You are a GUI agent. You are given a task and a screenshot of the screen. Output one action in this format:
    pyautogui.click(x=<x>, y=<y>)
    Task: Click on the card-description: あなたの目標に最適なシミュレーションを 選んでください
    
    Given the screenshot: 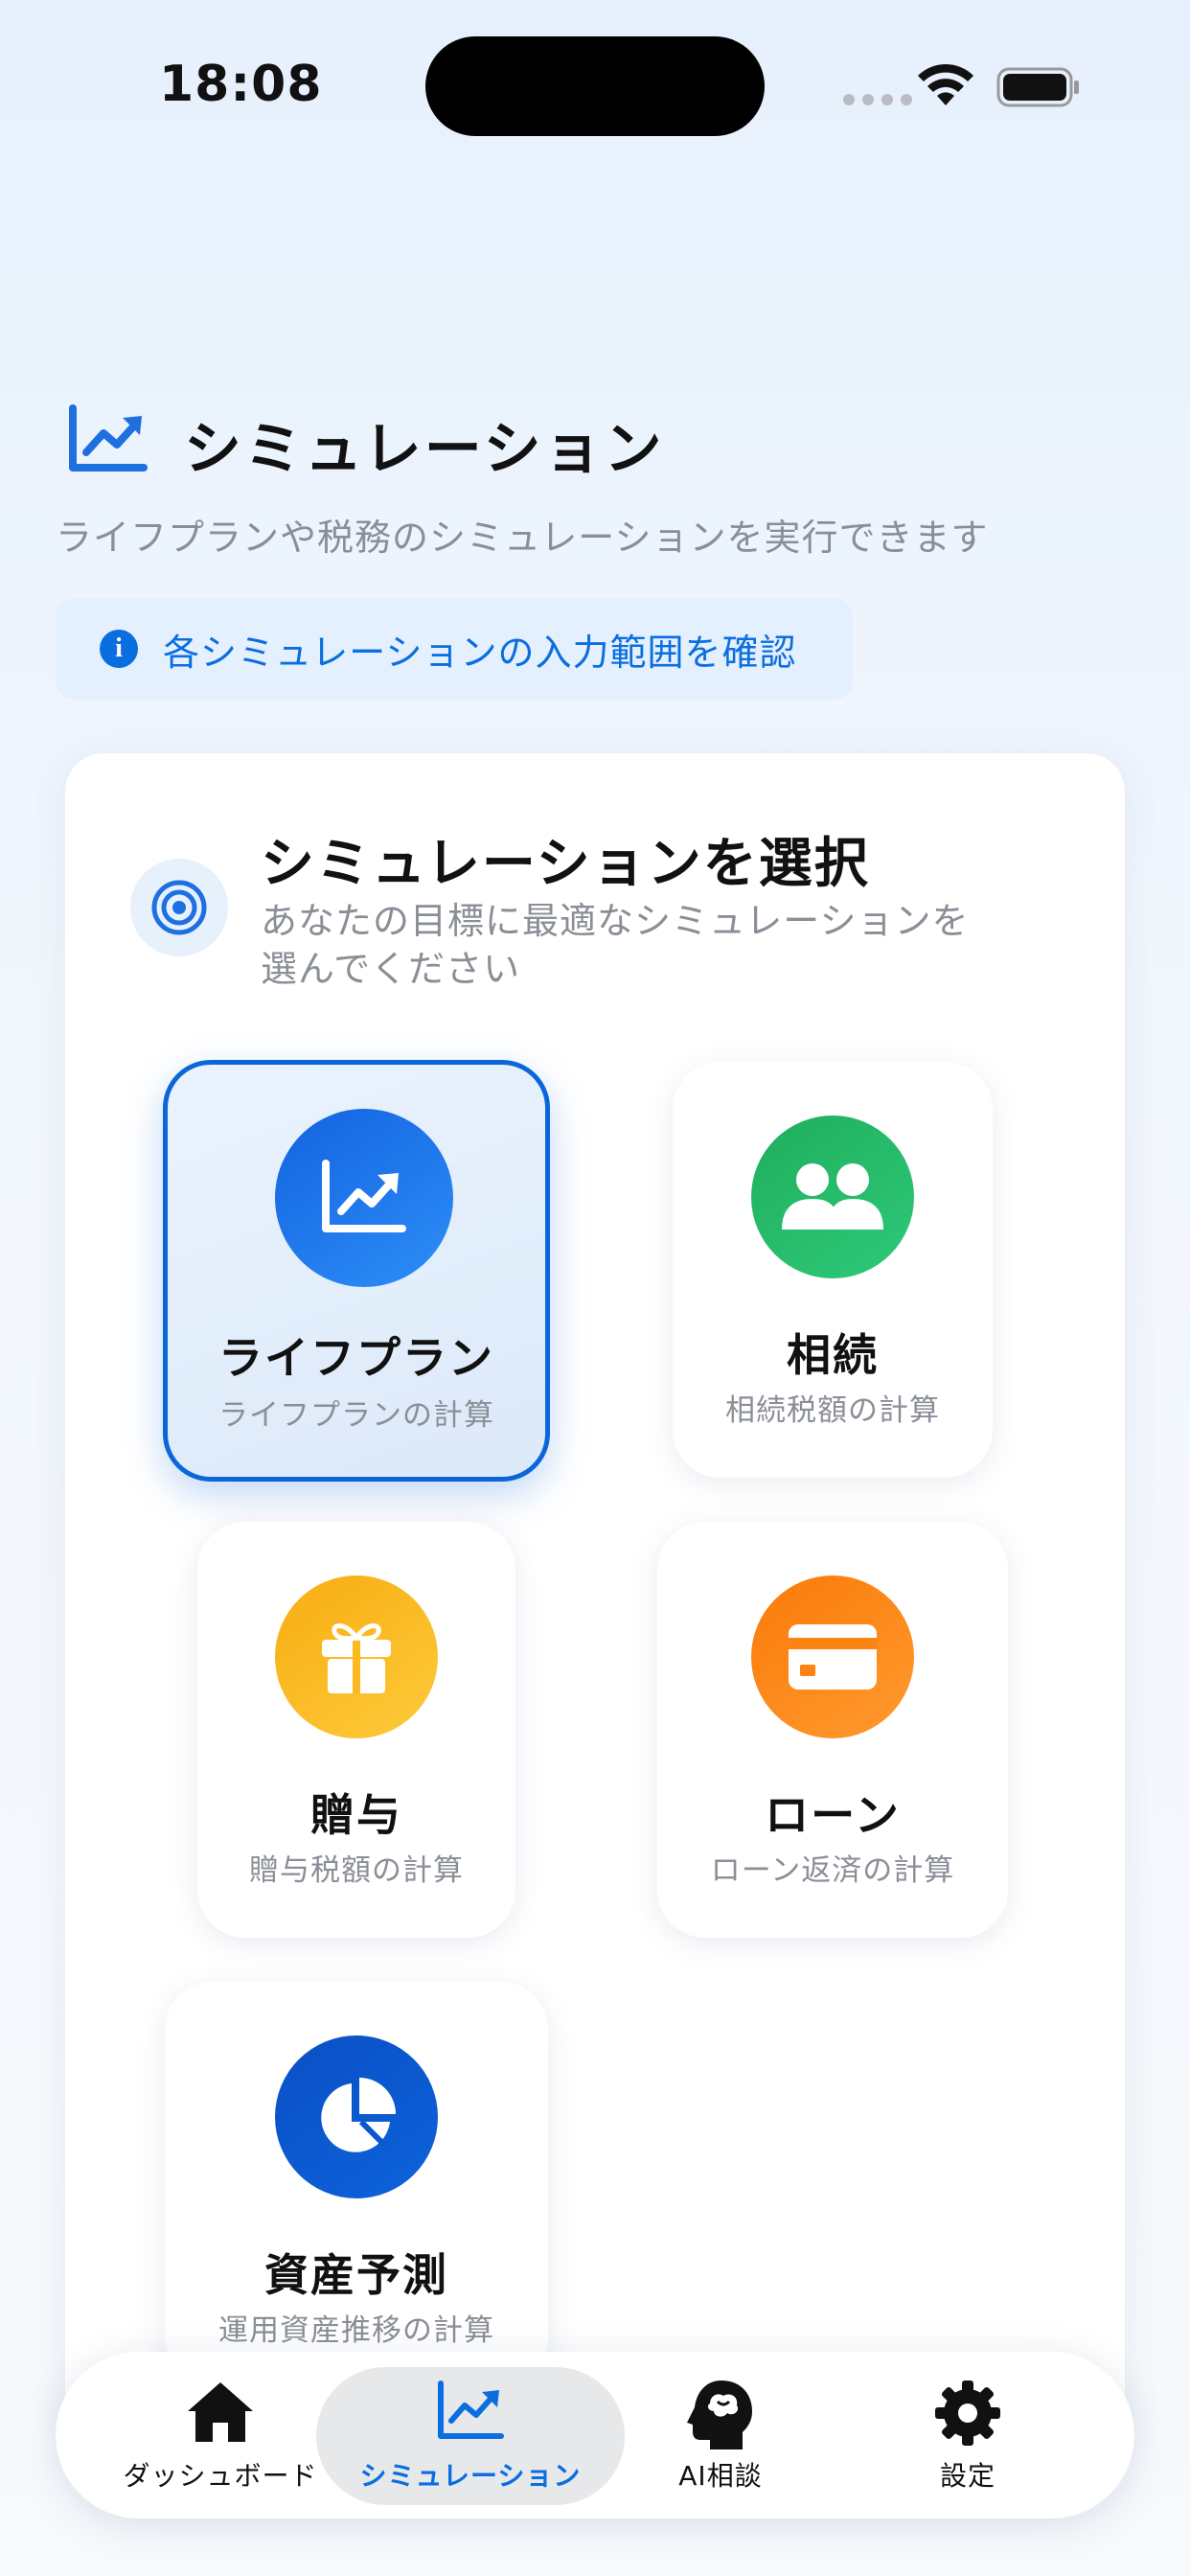 What is the action you would take?
    pyautogui.click(x=644, y=945)
    